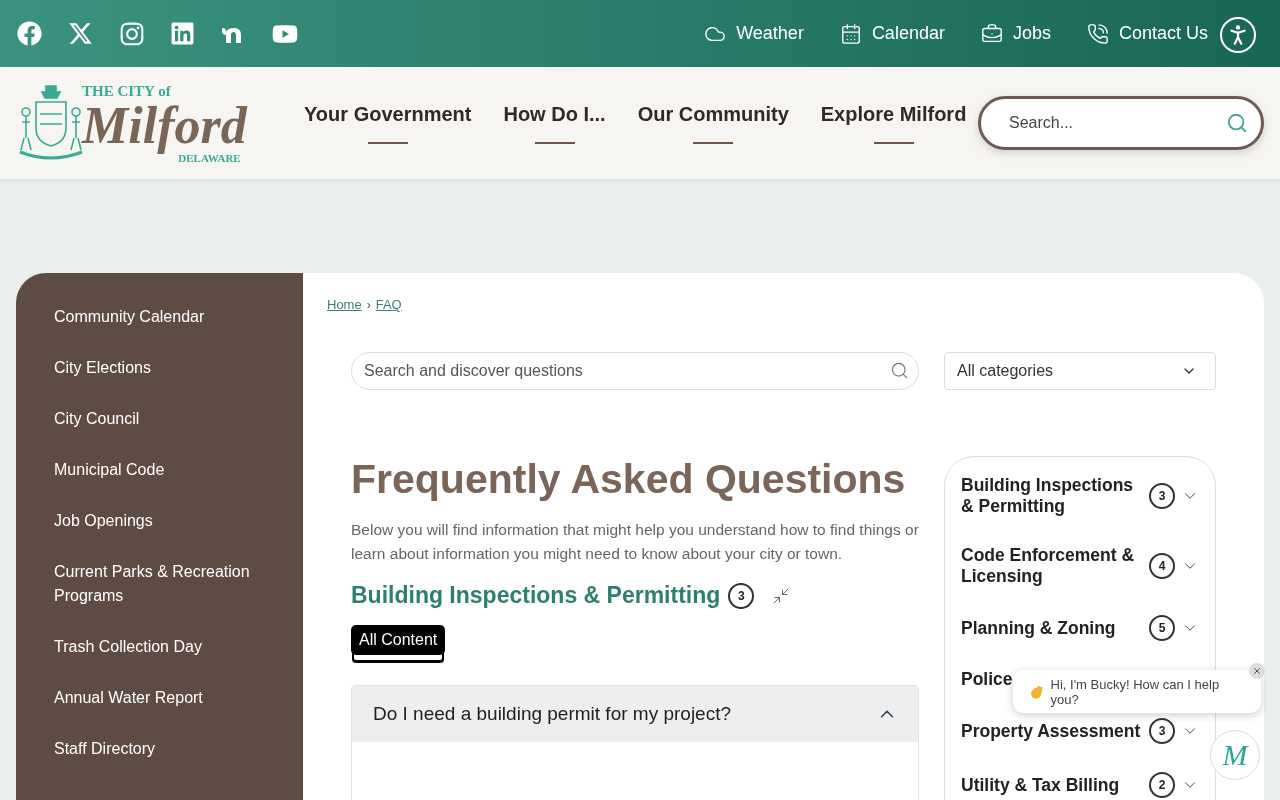 Image resolution: width=1280 pixels, height=800 pixels. What do you see at coordinates (741, 595) in the screenshot?
I see `question-count: 3` at bounding box center [741, 595].